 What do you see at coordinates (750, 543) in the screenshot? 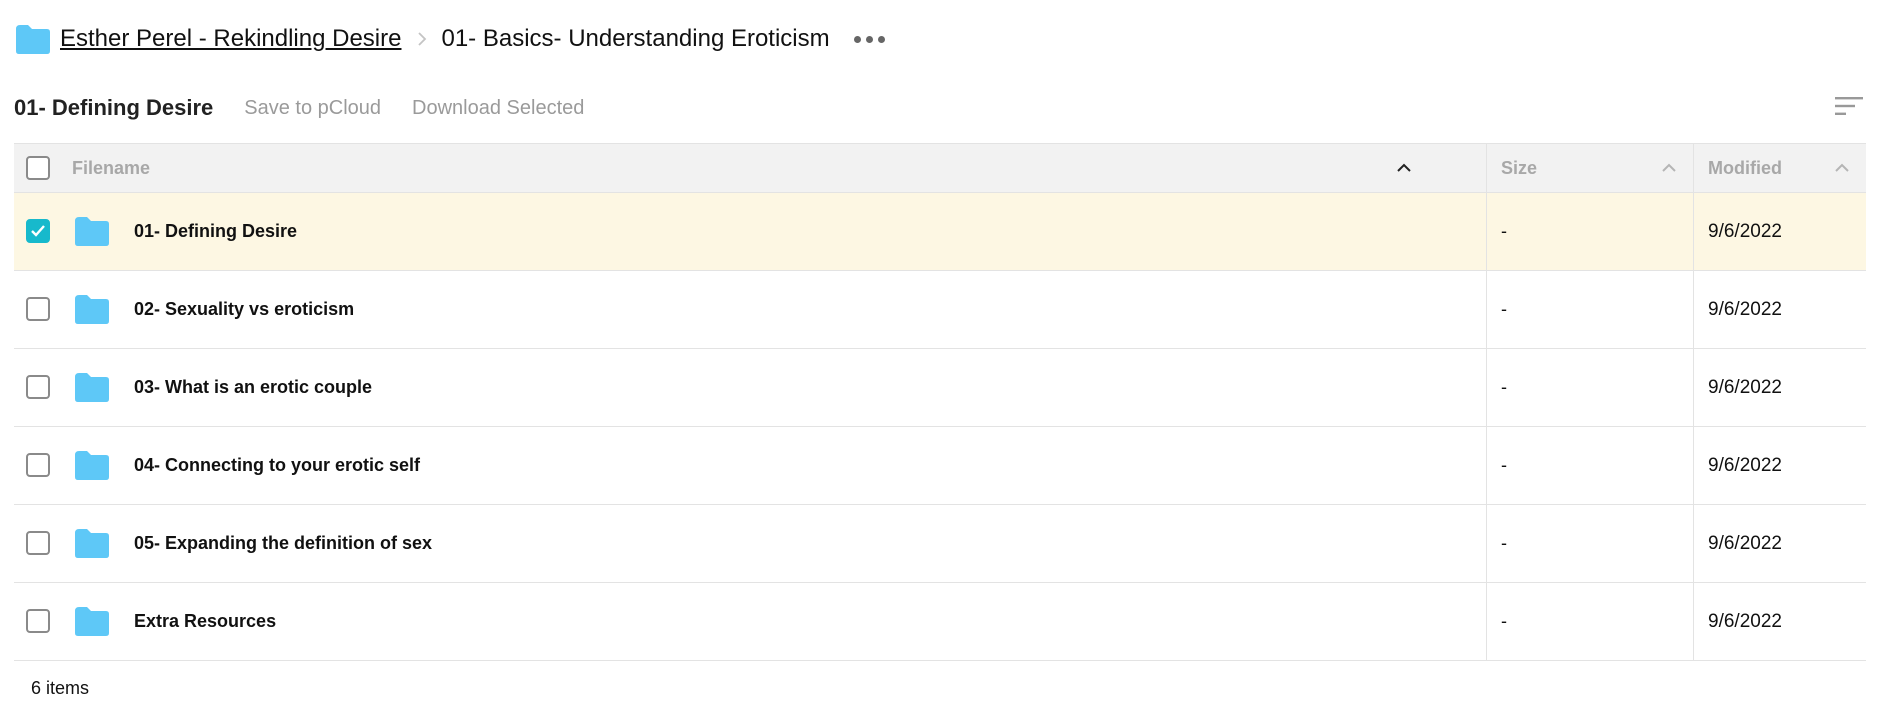
I see `filename-cell: 05- Expanding the definition of sex` at bounding box center [750, 543].